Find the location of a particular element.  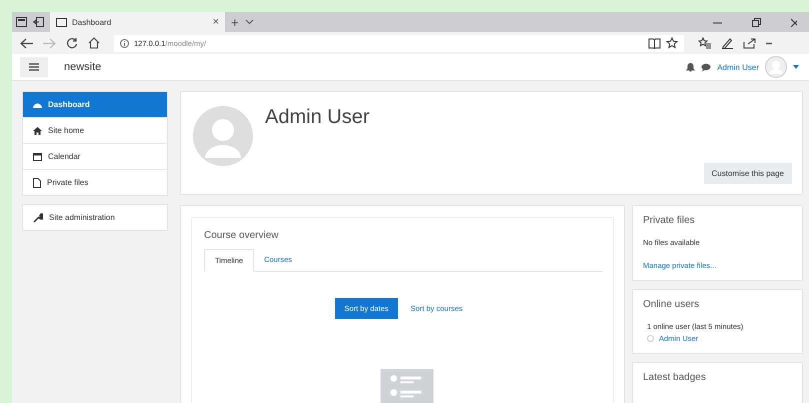

close-icon is located at coordinates (794, 22).